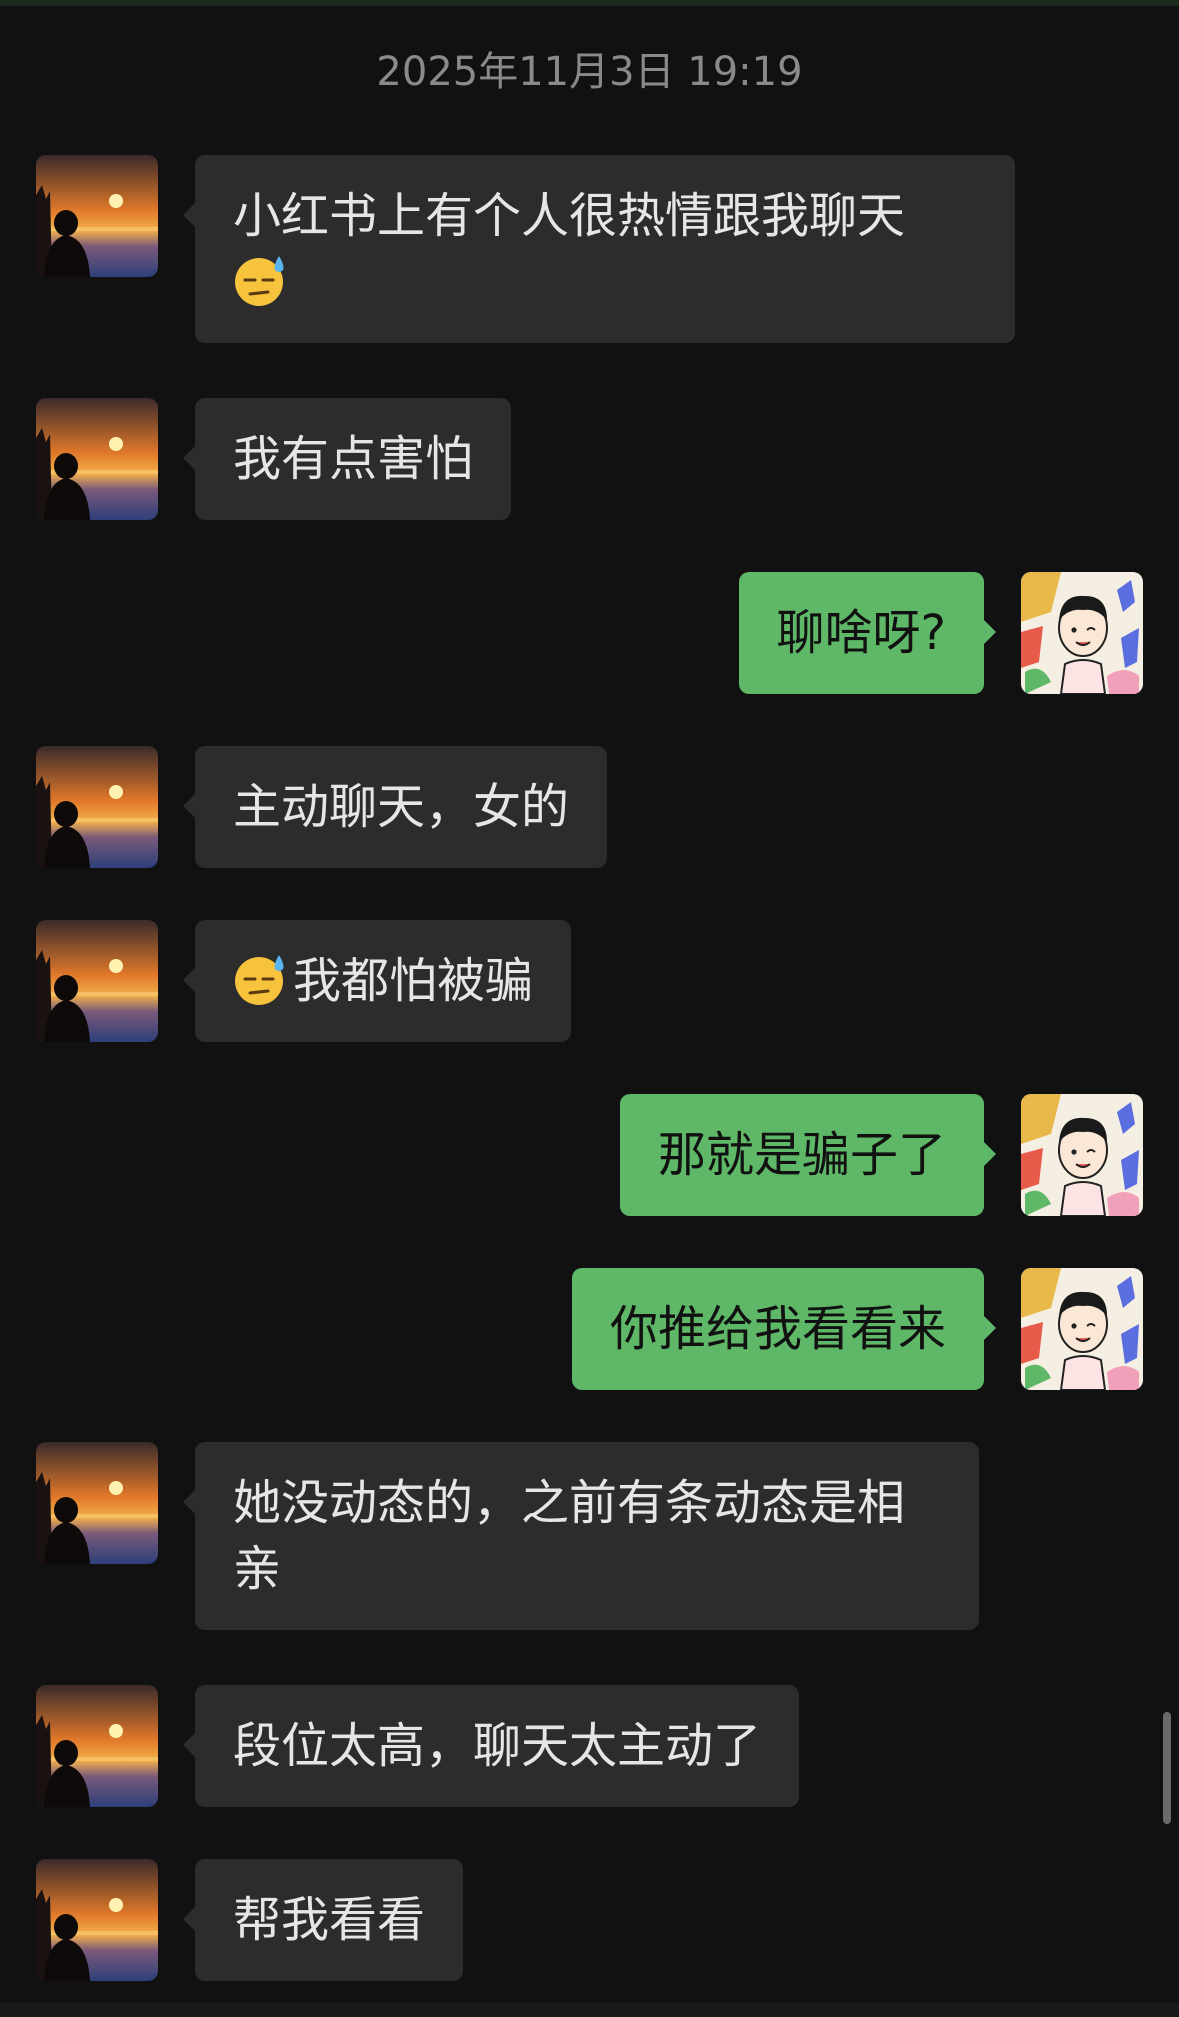 This screenshot has height=2017, width=1179. Describe the element at coordinates (569, 1536) in the screenshot. I see `message-text: 她没动态的，之前有条动态是相亲` at that location.